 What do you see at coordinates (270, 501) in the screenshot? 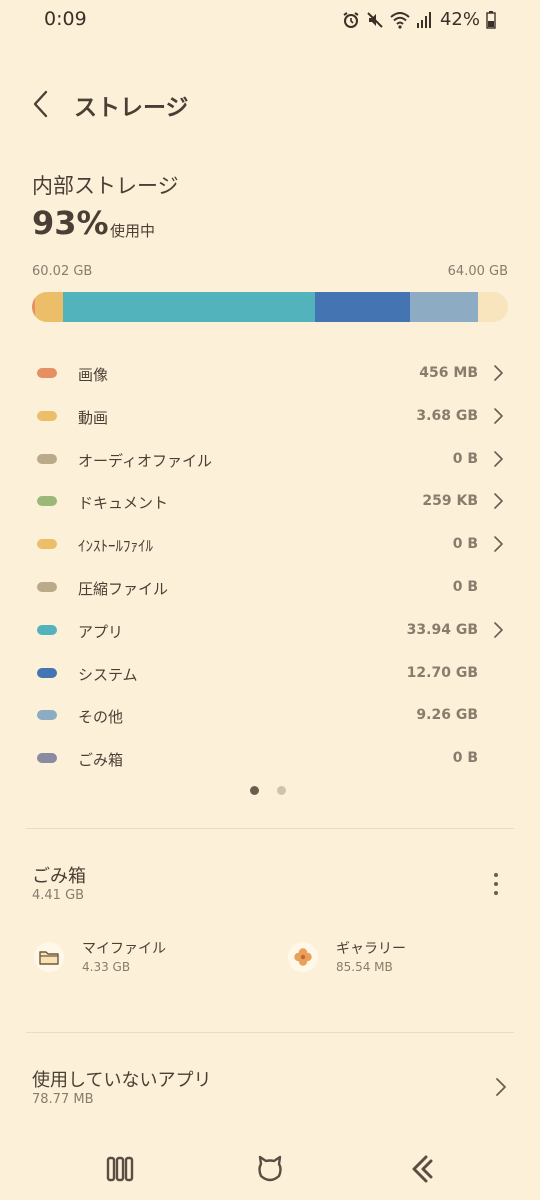
I see `category-row: ドキュメント 259 KB` at bounding box center [270, 501].